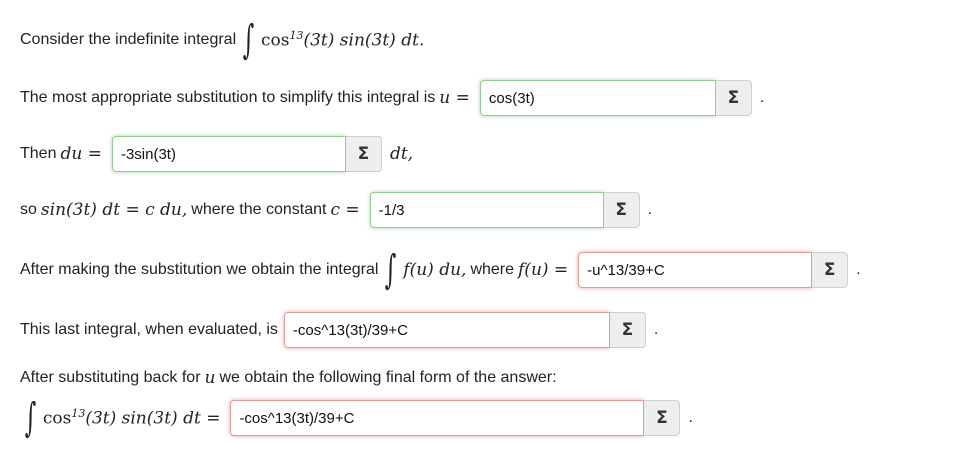 The height and width of the screenshot is (473, 956). What do you see at coordinates (210, 378) in the screenshot?
I see `u-variable: u` at bounding box center [210, 378].